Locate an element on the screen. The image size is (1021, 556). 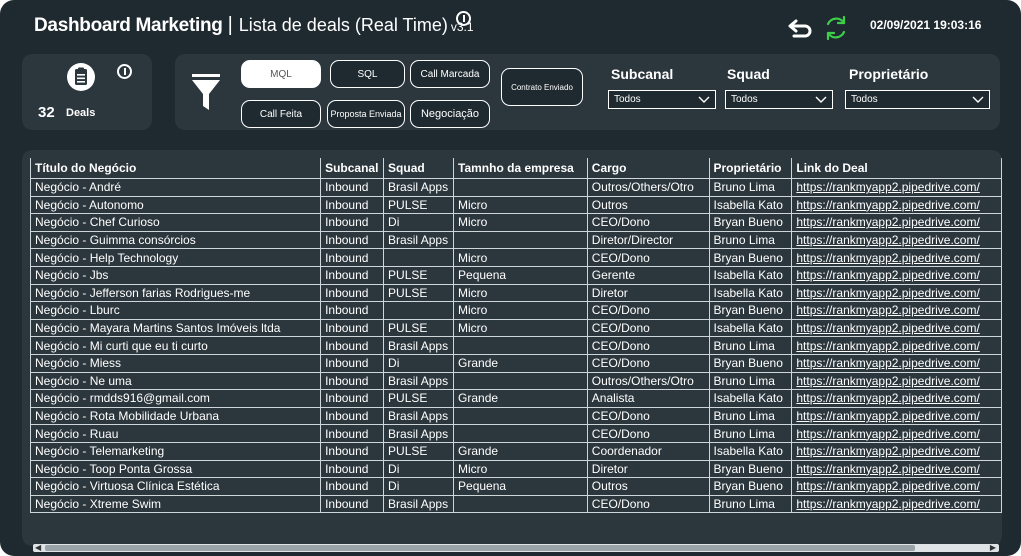
table-cell: Di is located at coordinates (419, 486).